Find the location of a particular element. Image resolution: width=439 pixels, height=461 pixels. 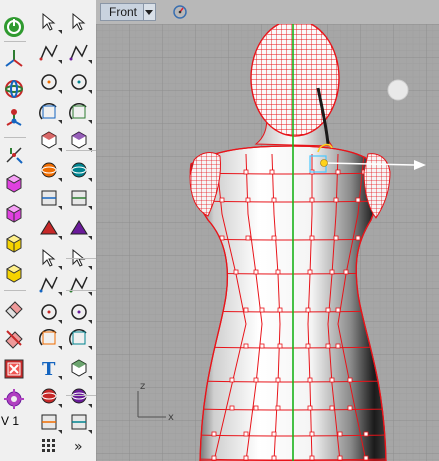

gumball-icon is located at coordinates (14, 89).